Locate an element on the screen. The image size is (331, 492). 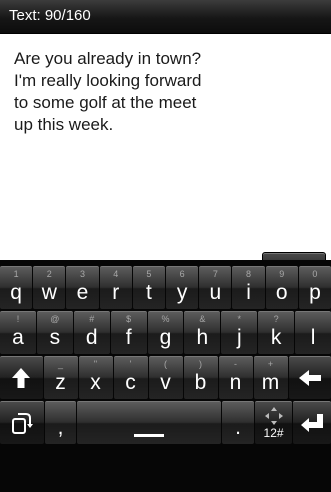
key-z: _ z is located at coordinates (60, 377).